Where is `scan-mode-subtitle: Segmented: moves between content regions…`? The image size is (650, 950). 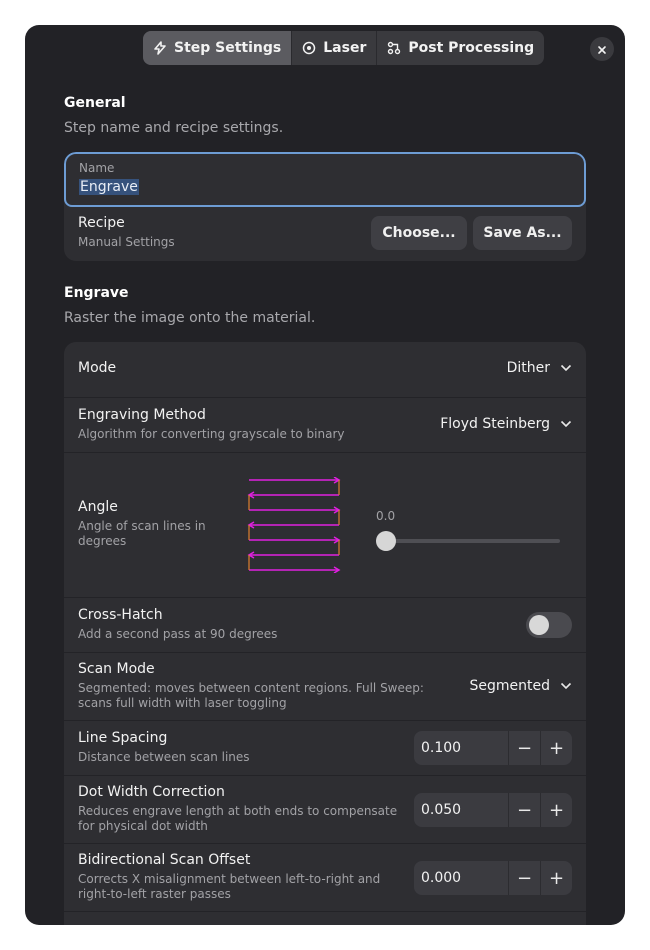 scan-mode-subtitle: Segmented: moves between content regions… is located at coordinates (251, 695).